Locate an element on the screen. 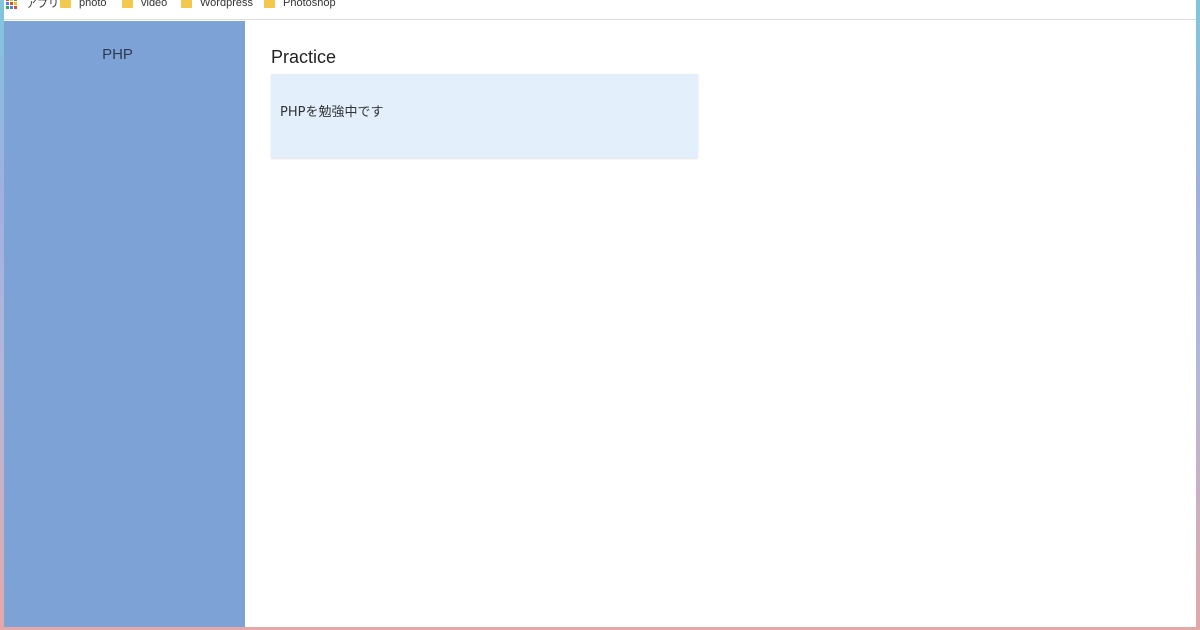 This screenshot has height=630, width=1200. apps-grid-icon is located at coordinates (11, 4).